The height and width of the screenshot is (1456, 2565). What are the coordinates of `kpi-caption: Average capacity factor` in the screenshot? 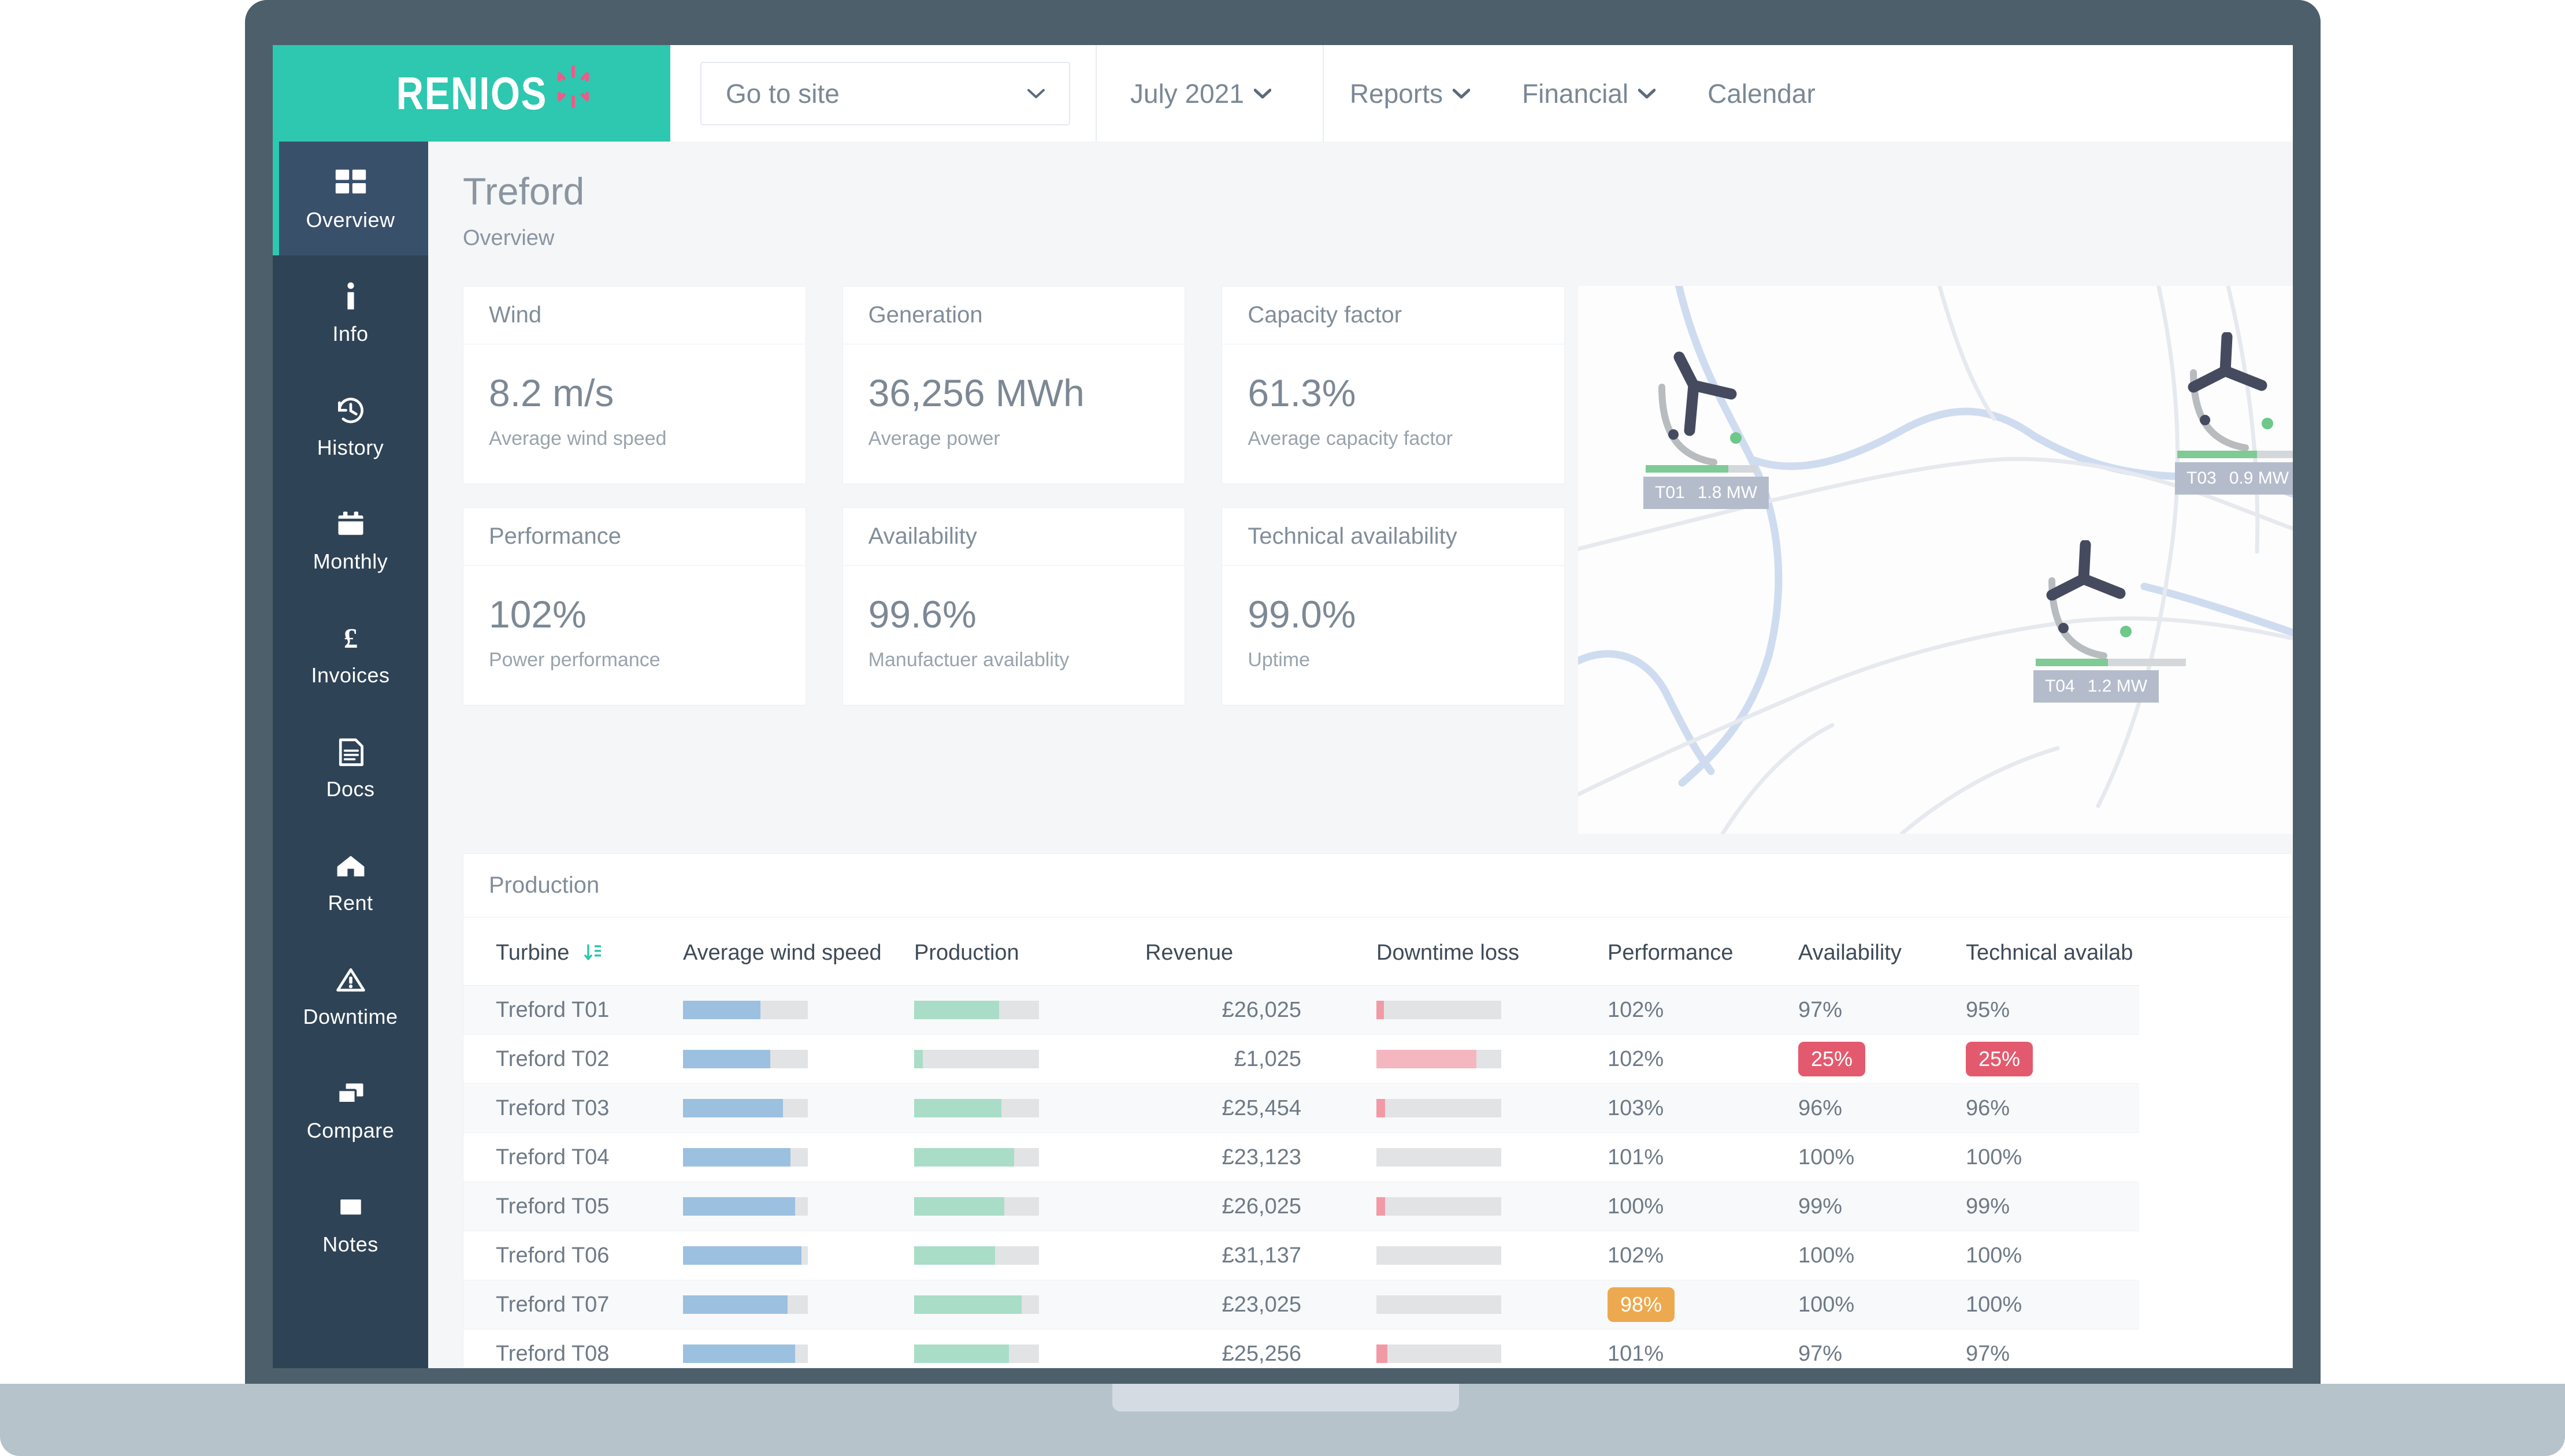 It's located at (1350, 439).